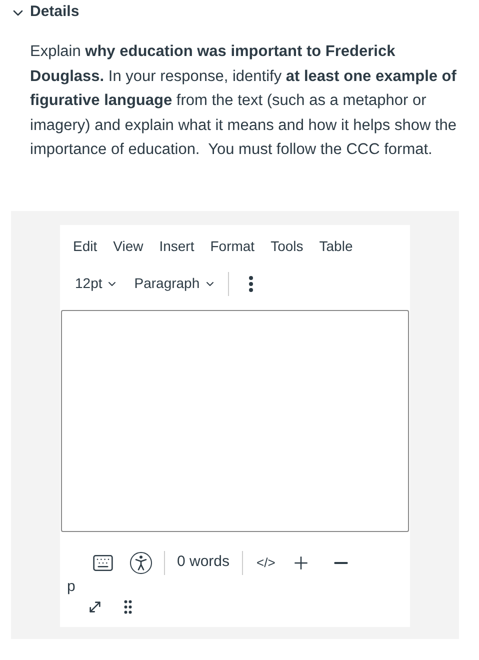  Describe the element at coordinates (232, 246) in the screenshot. I see `menu-item: Format` at that location.